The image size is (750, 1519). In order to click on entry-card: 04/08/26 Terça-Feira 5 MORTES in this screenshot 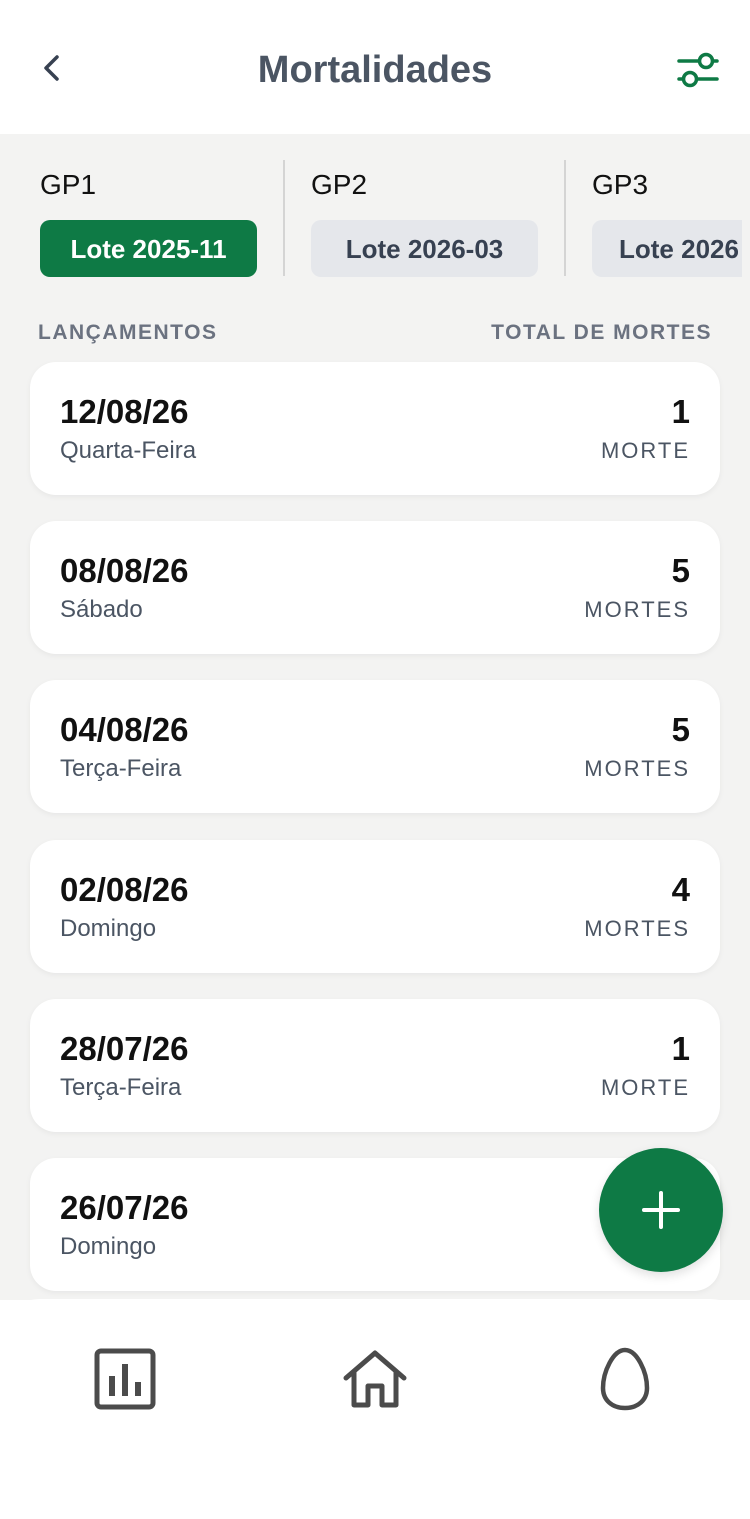, I will do `click(375, 746)`.